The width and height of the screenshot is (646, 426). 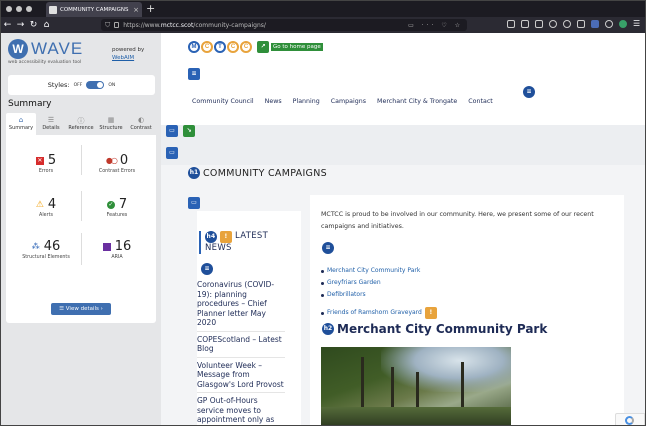 What do you see at coordinates (81, 128) in the screenshot?
I see `tab-reference-label: Reference` at bounding box center [81, 128].